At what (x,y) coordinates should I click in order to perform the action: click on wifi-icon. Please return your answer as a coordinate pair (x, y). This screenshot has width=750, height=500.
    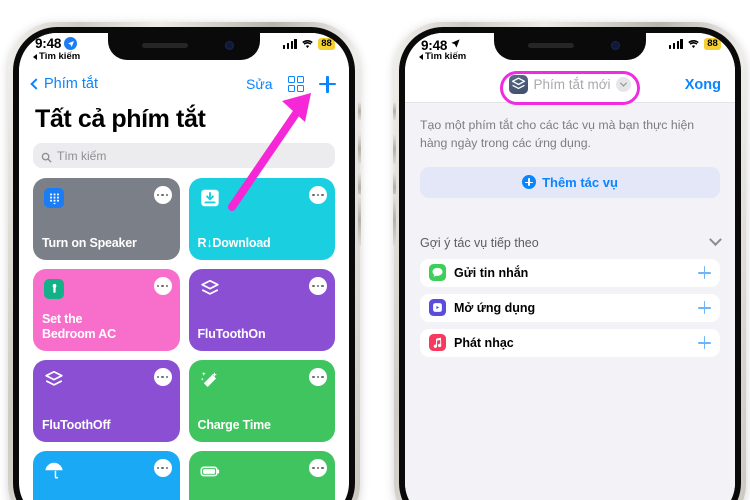
    Looking at the image, I should click on (693, 44).